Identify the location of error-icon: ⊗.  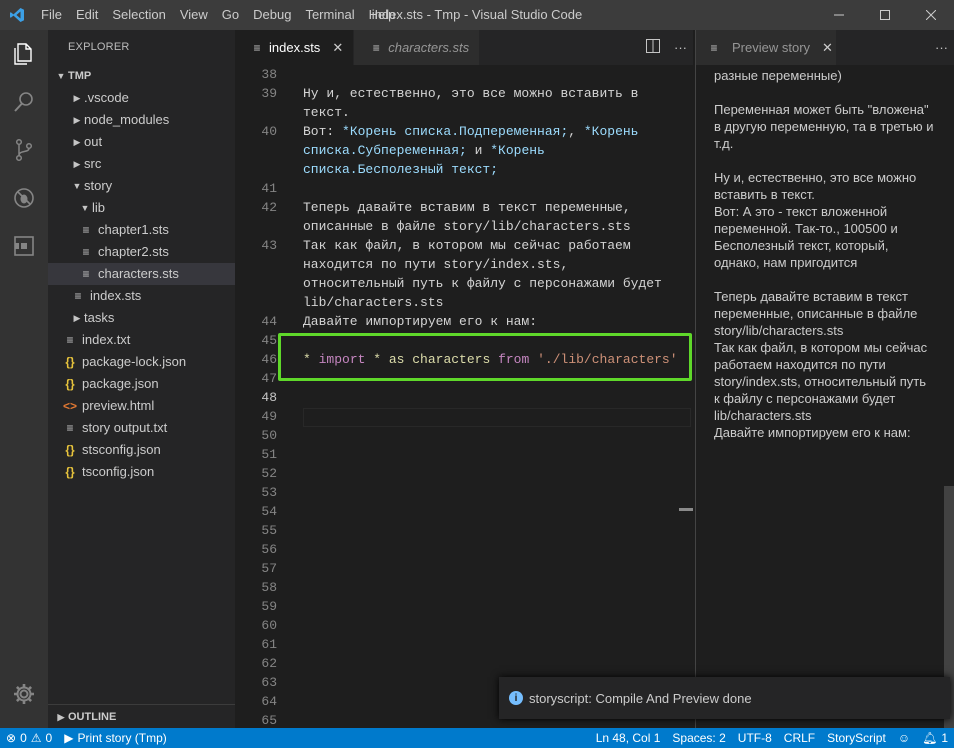
(11, 738).